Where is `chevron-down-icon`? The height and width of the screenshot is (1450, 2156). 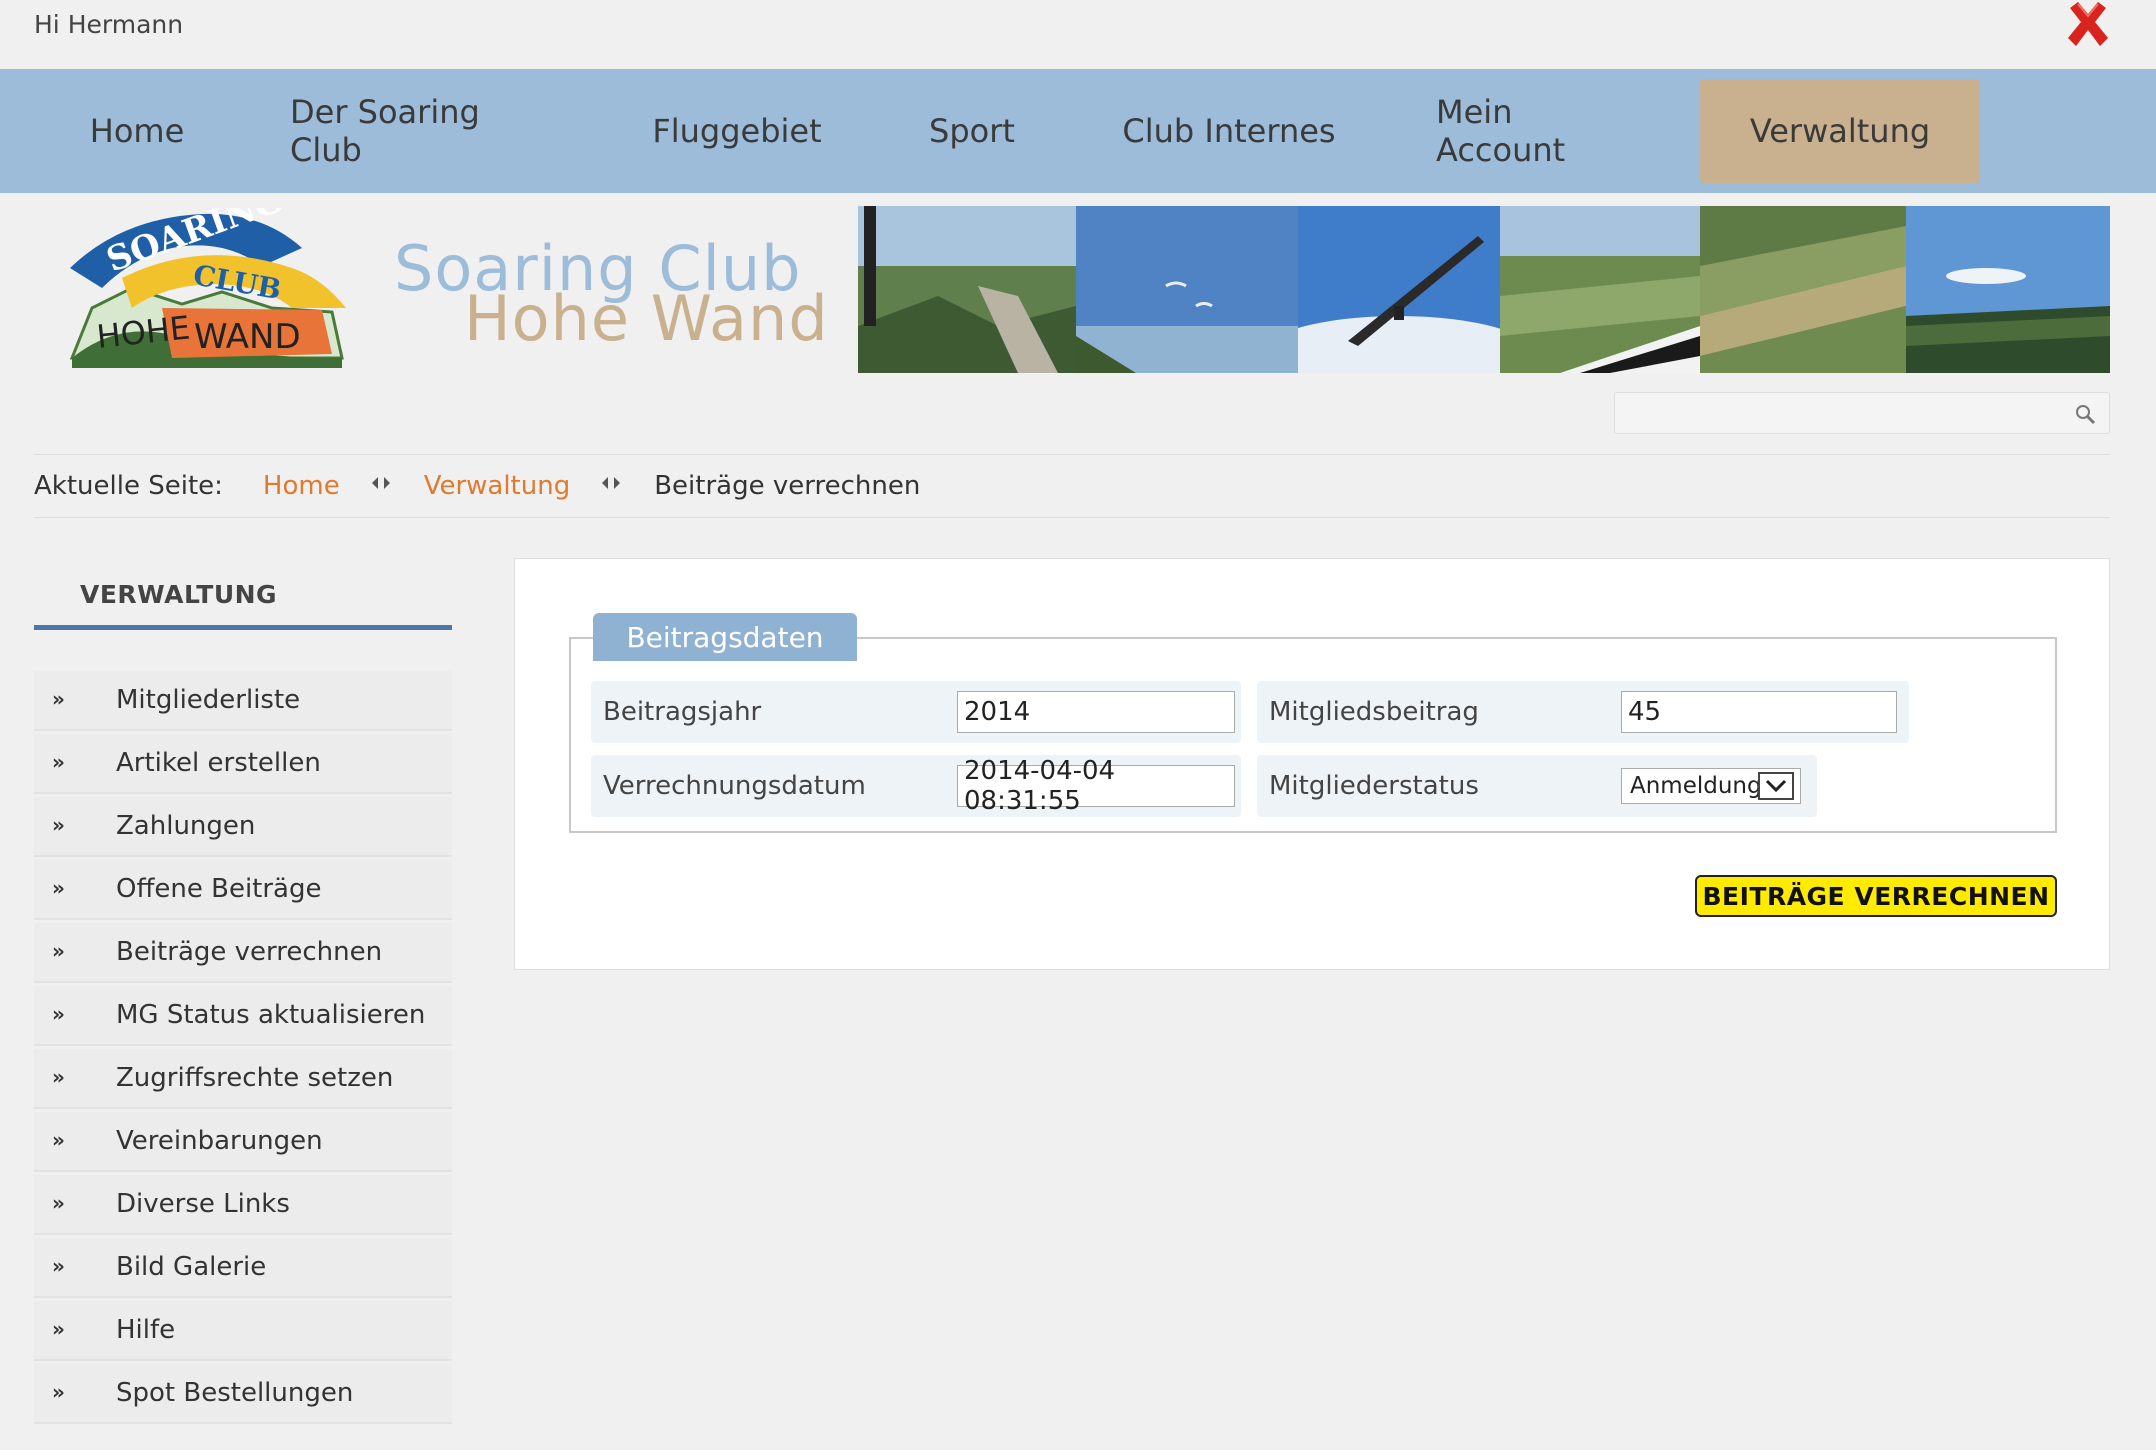 chevron-down-icon is located at coordinates (1776, 786).